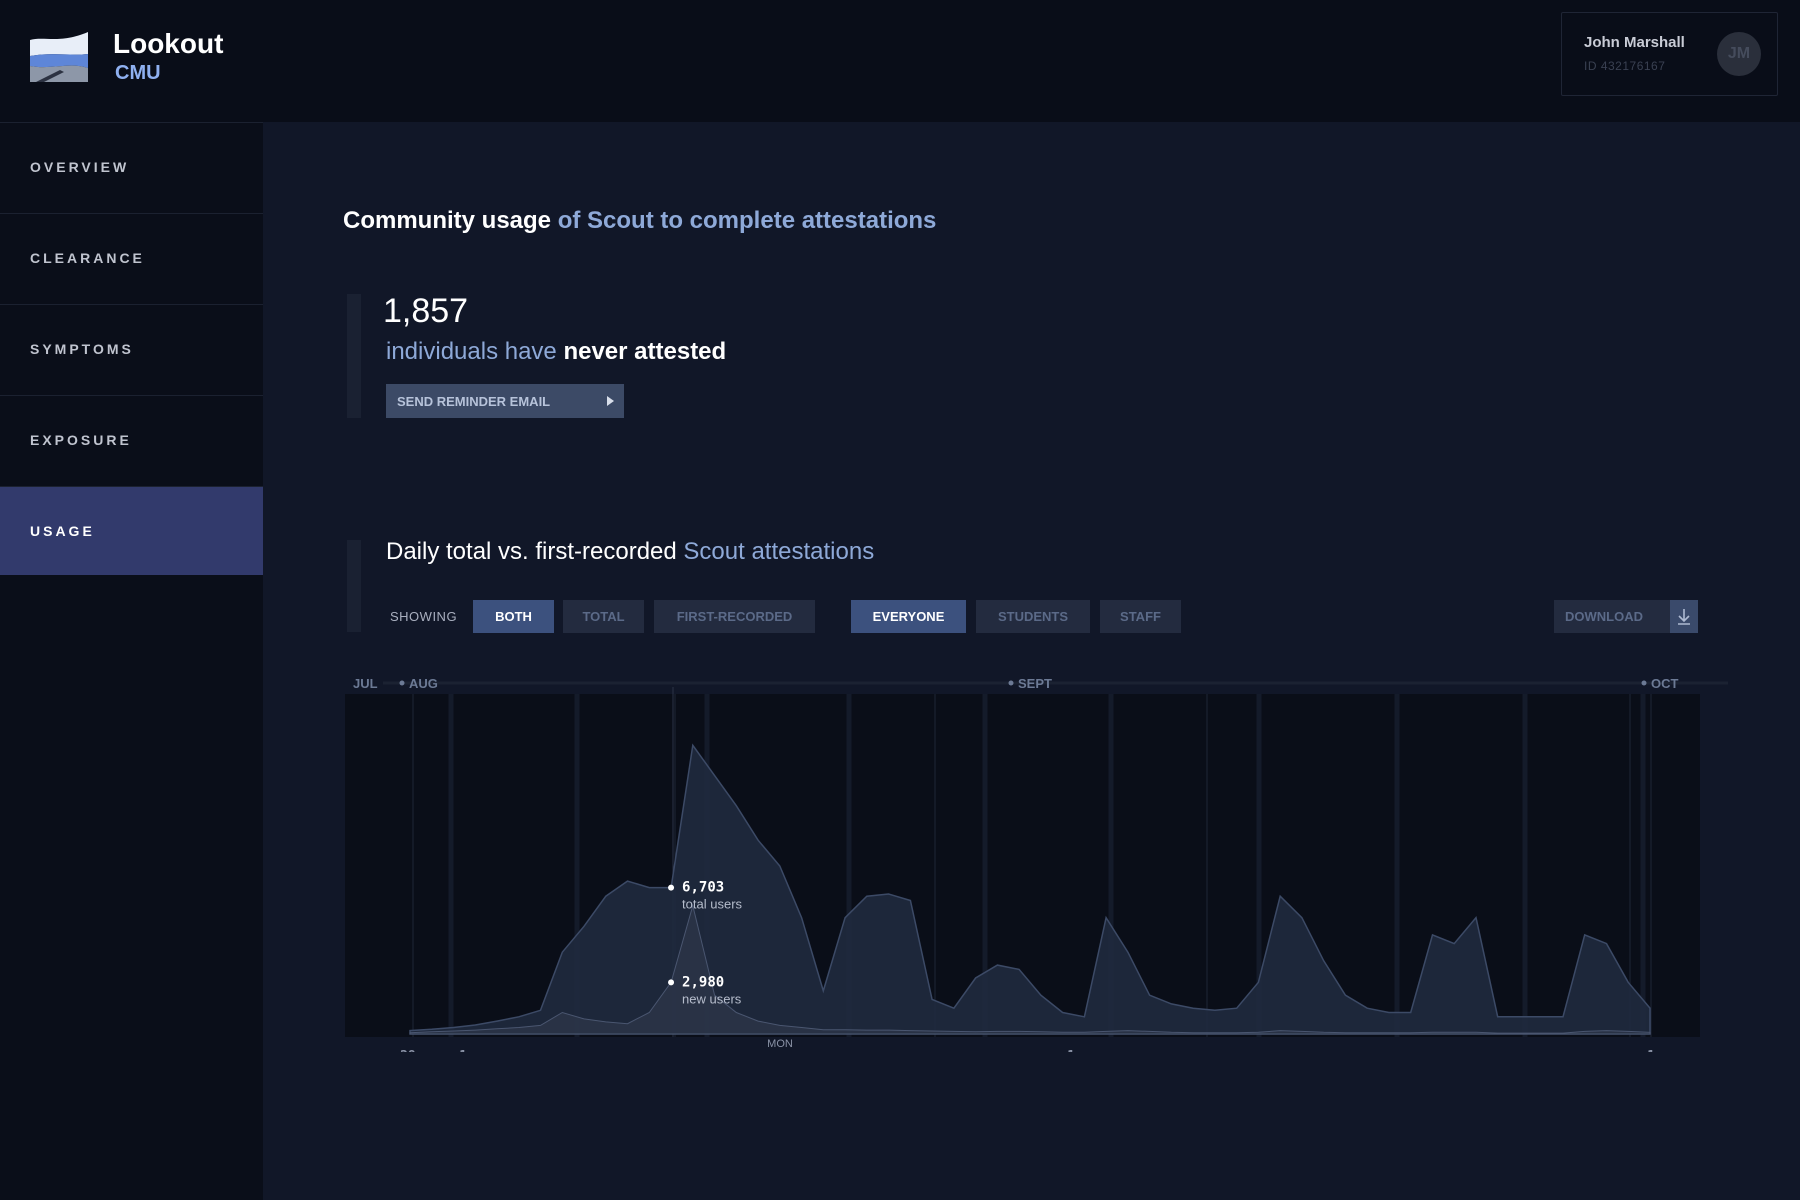  What do you see at coordinates (424, 616) in the screenshot?
I see `showing-label: SHOWING` at bounding box center [424, 616].